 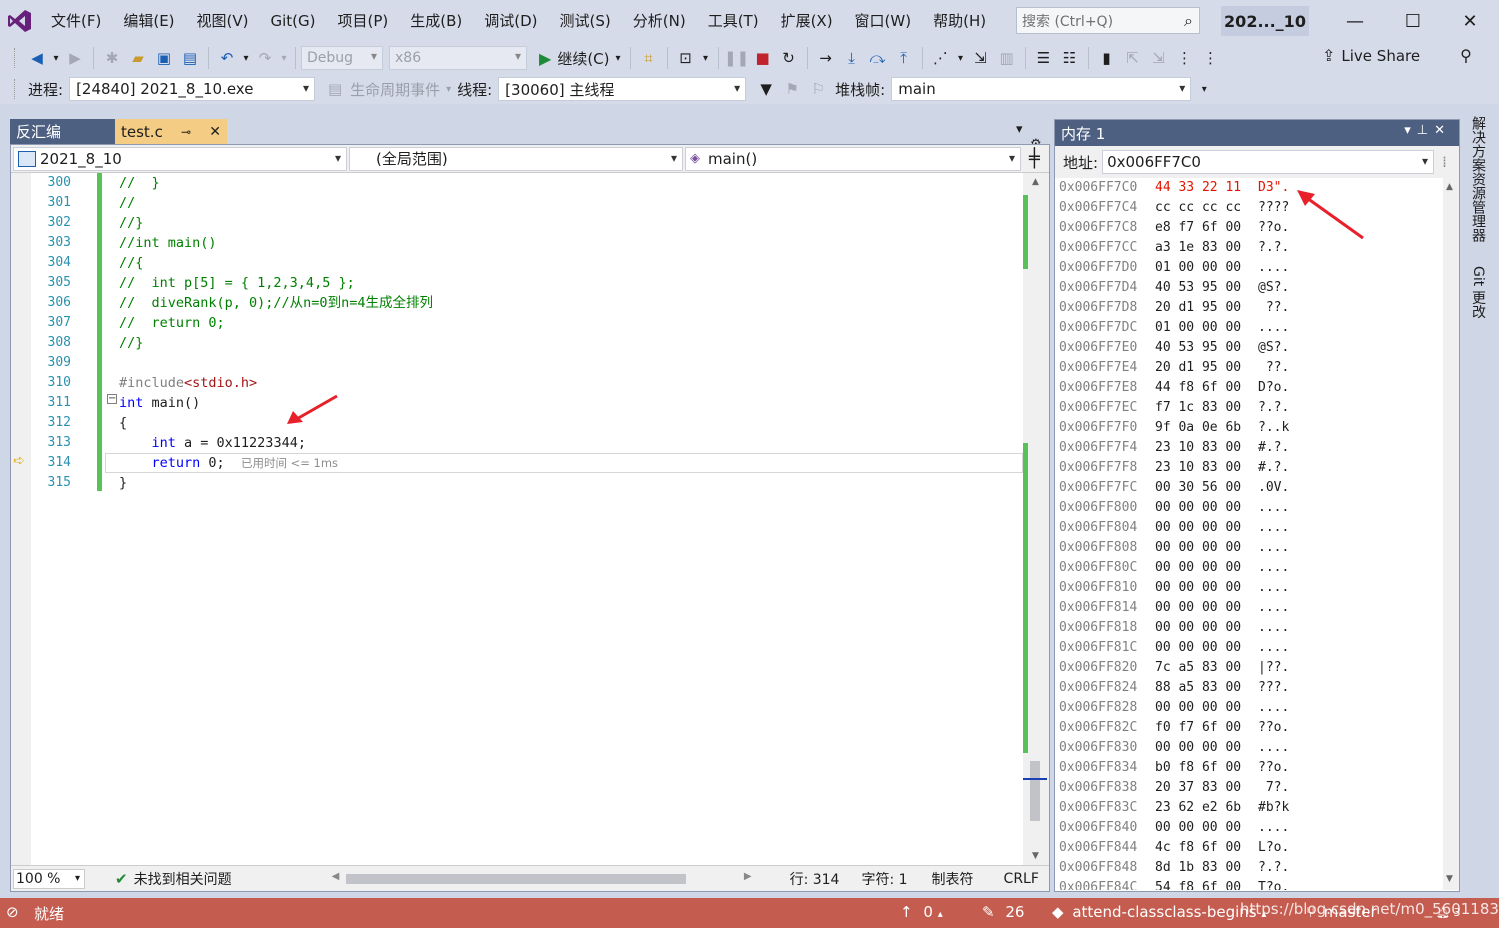 I want to click on memory-row: 0x006FF7E8 44 f8 6f 00 D?o., so click(x=1250, y=388).